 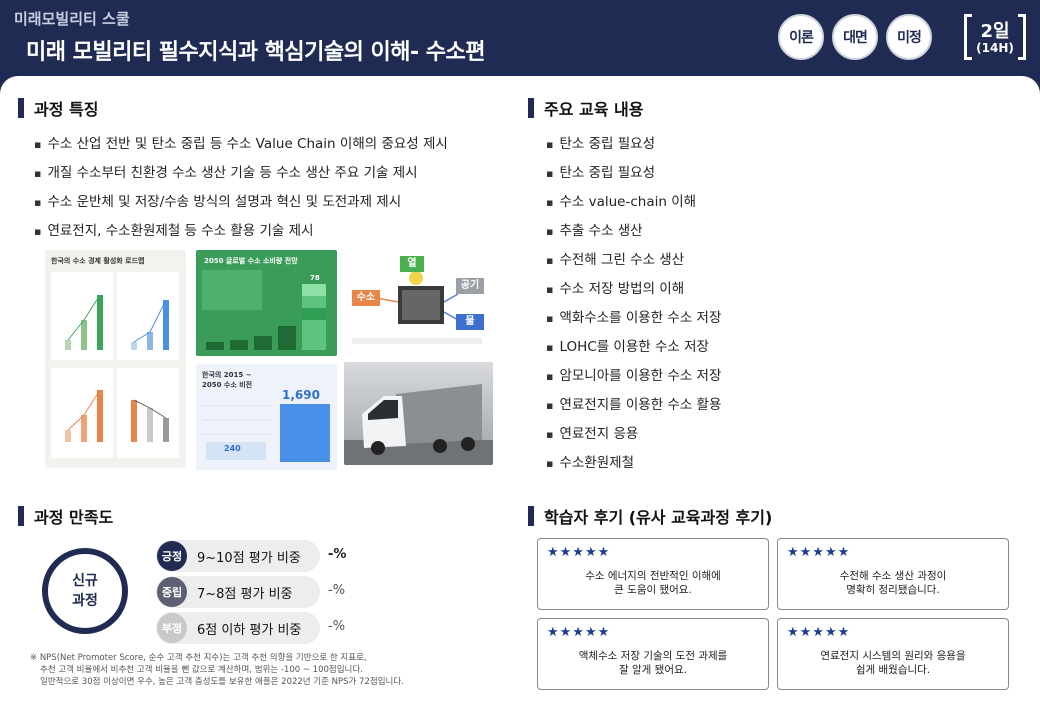 I want to click on section-title-text: 과정 특징, so click(x=66, y=109).